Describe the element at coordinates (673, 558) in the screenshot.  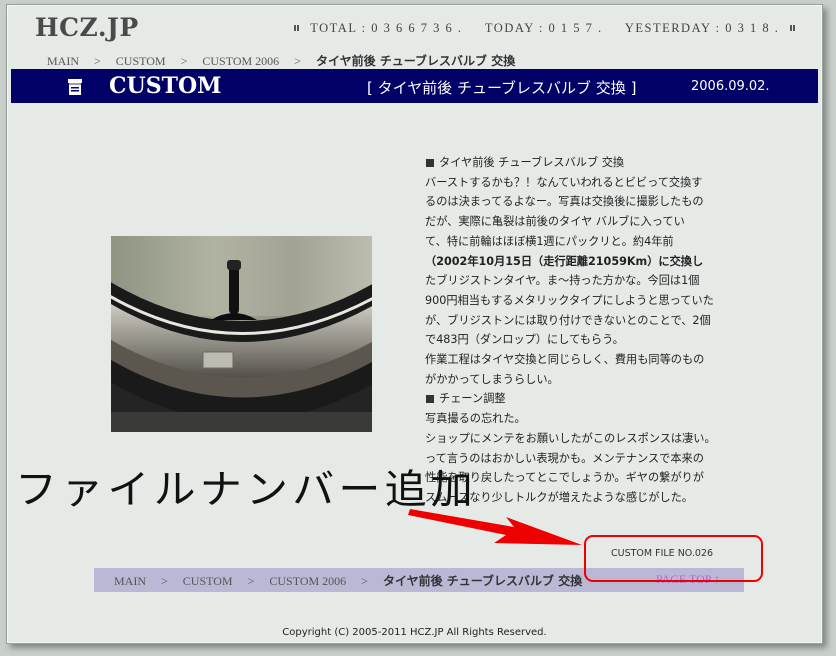
I see `highlight-box` at that location.